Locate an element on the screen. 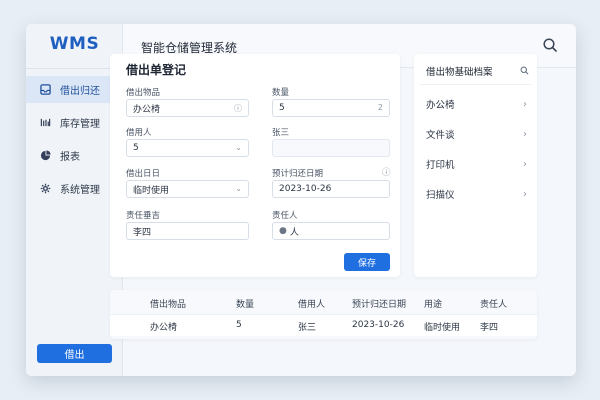 Image resolution: width=600 pixels, height=400 pixels. user-icon: ● is located at coordinates (283, 231).